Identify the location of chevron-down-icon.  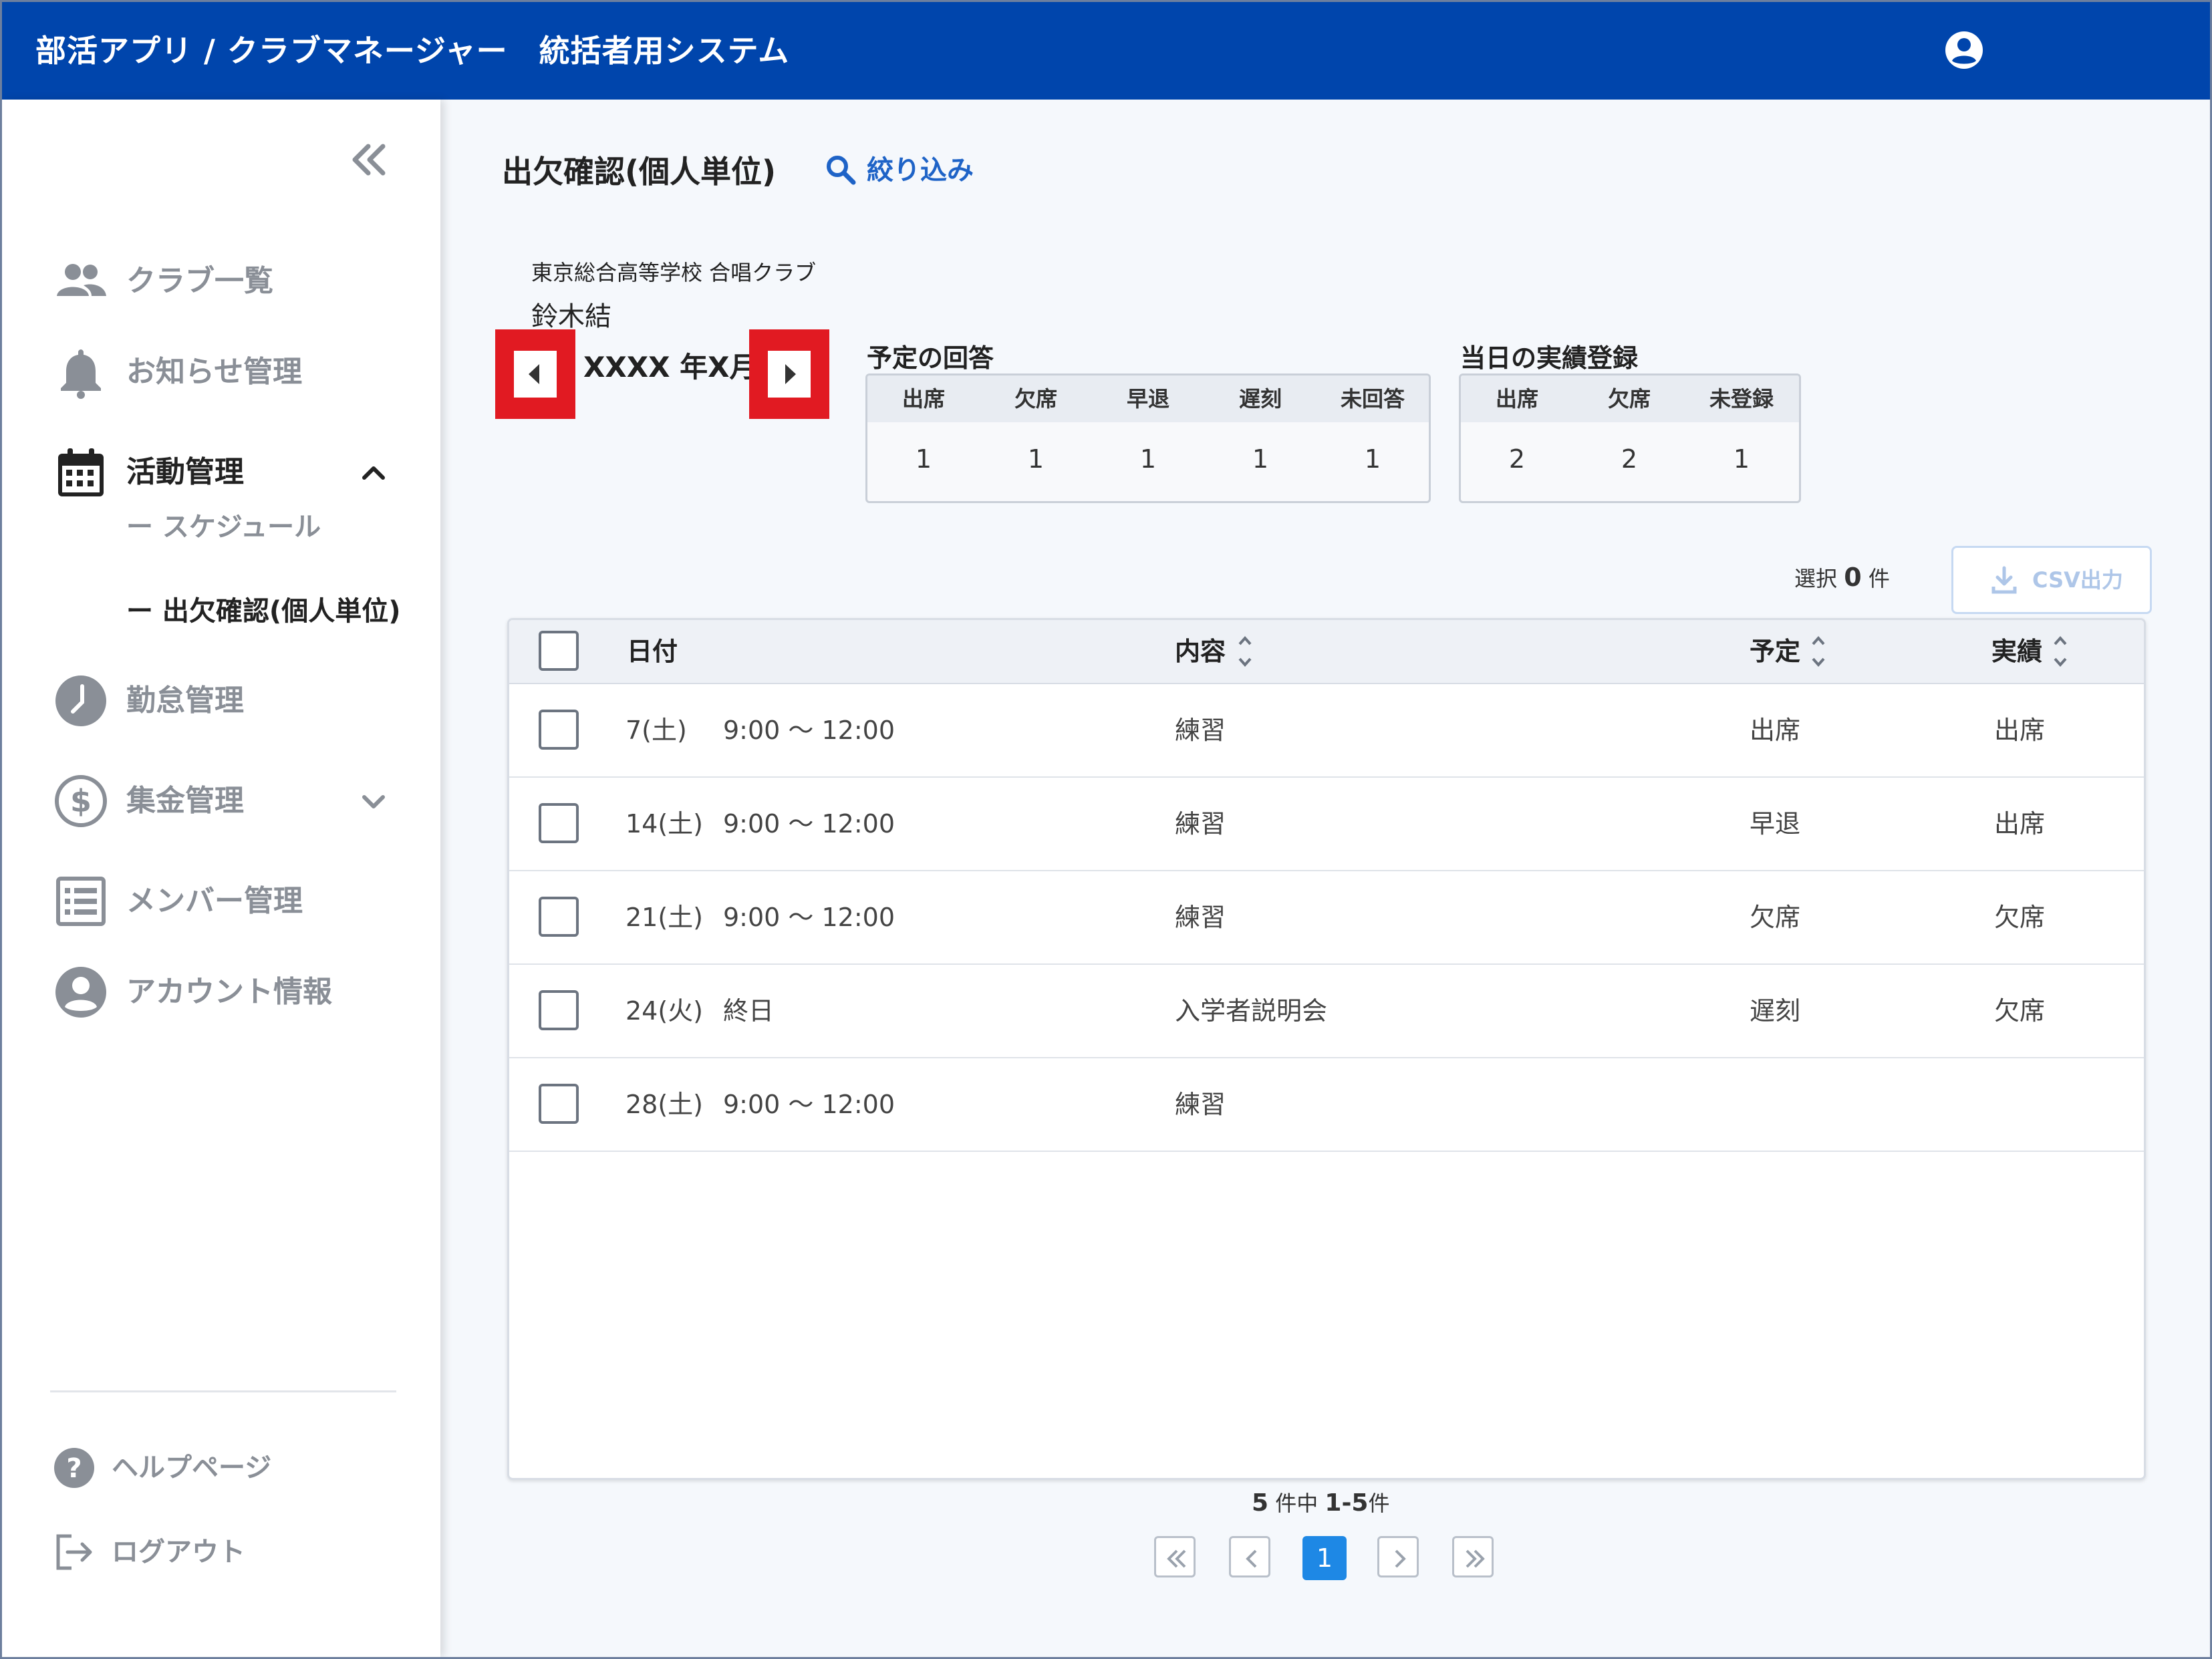
(374, 801).